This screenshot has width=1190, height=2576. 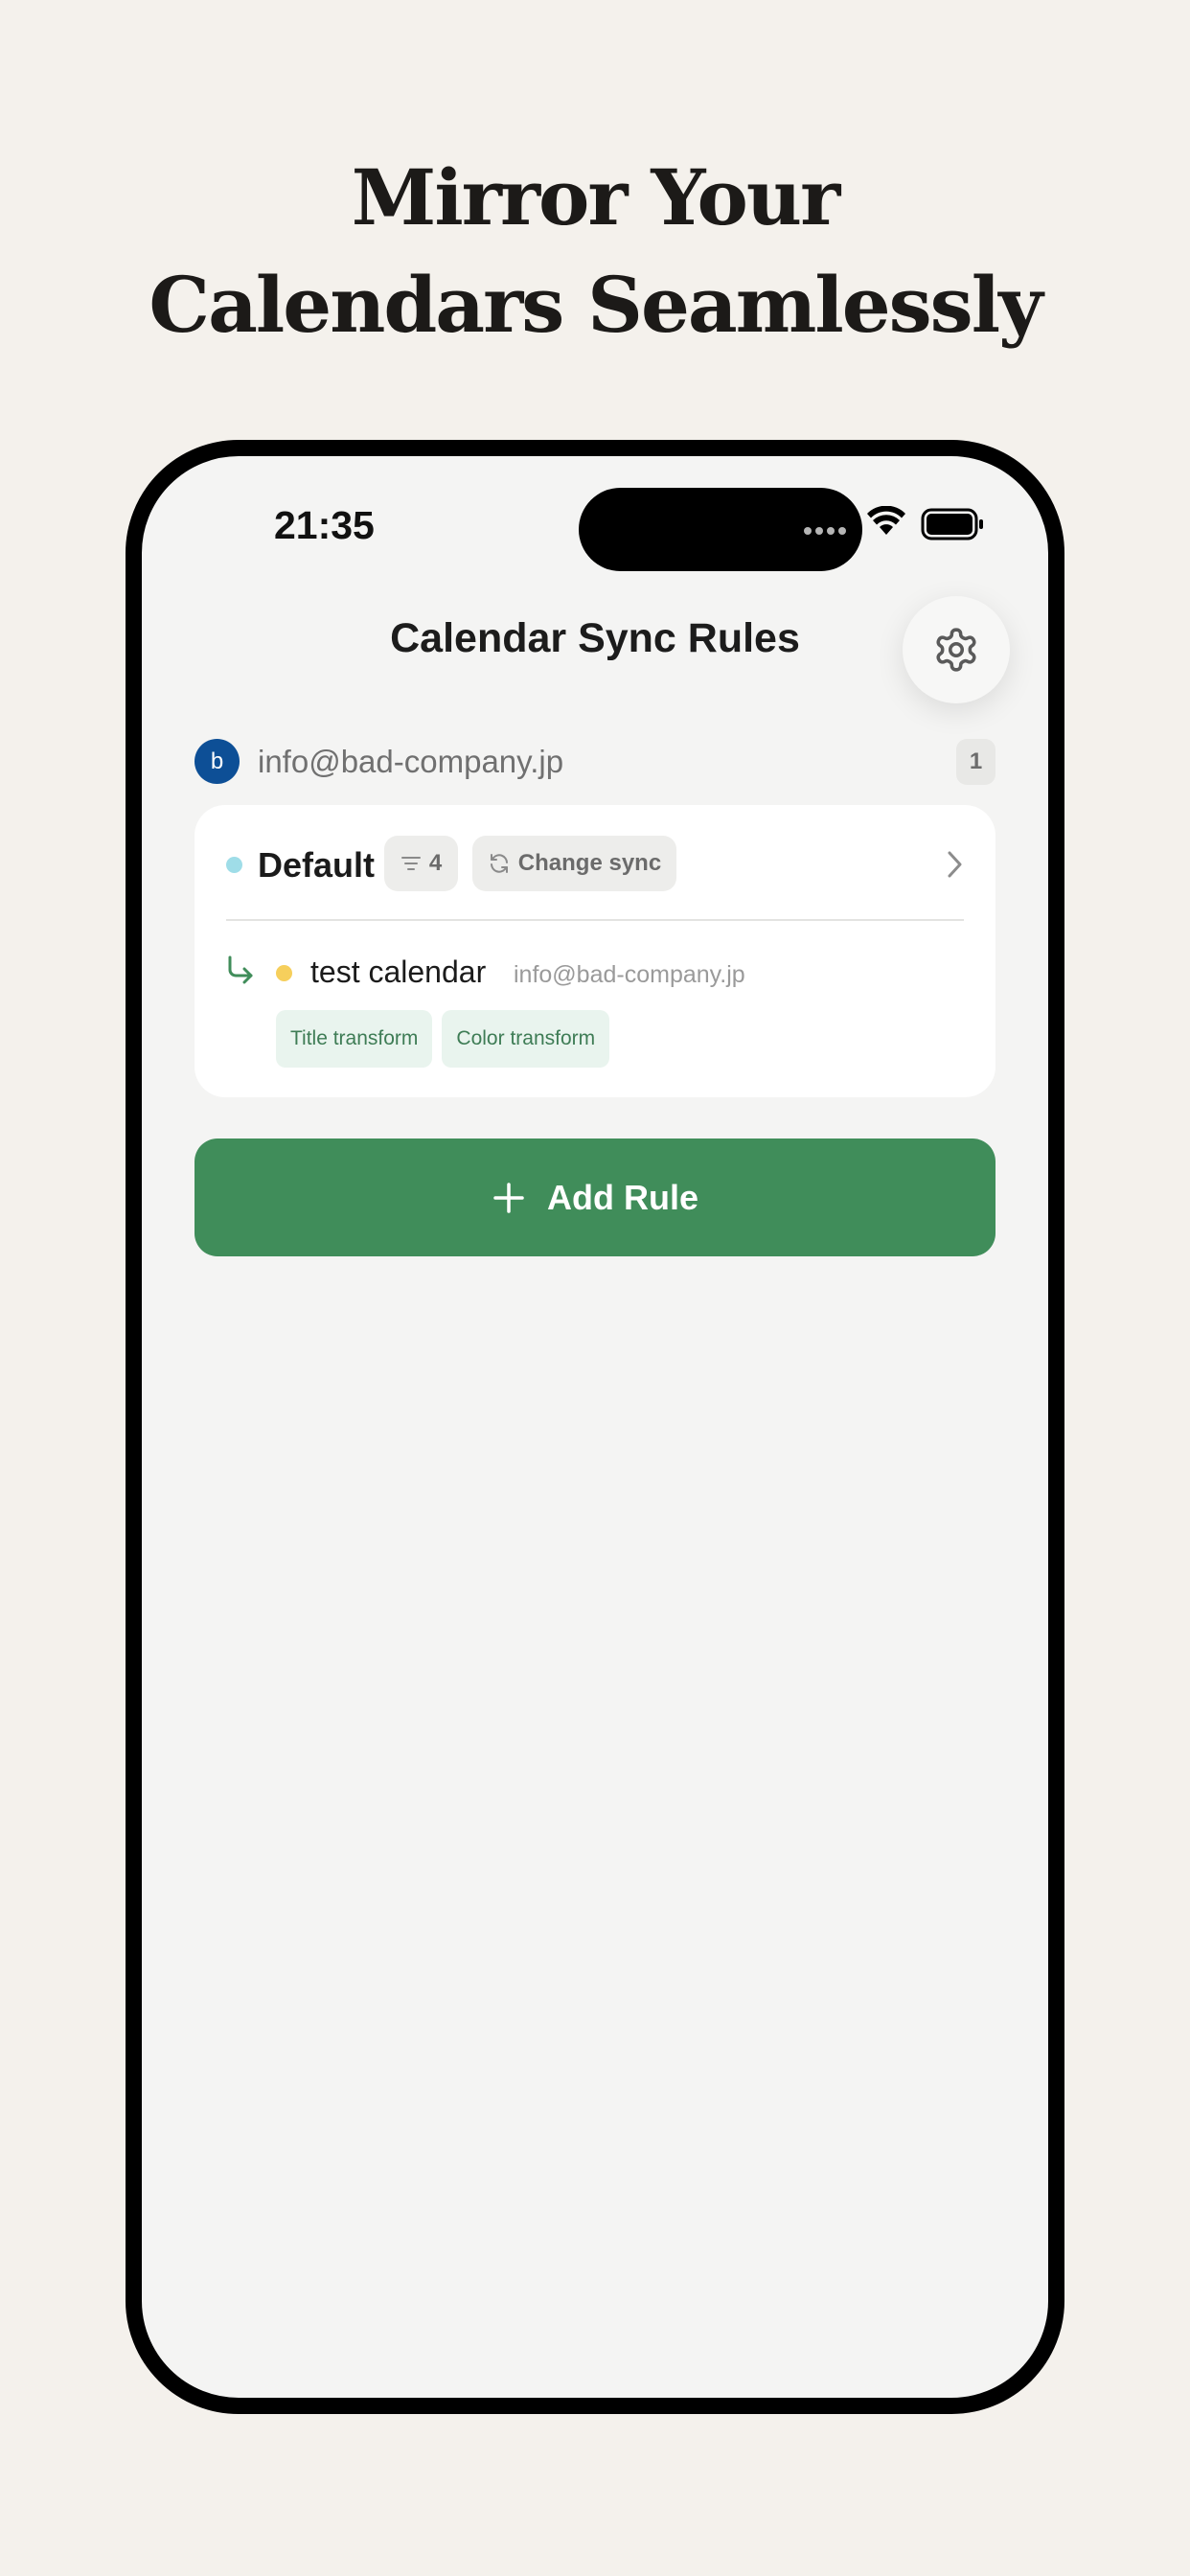 I want to click on account-header: b info@bad-company.jp 1, so click(x=595, y=762).